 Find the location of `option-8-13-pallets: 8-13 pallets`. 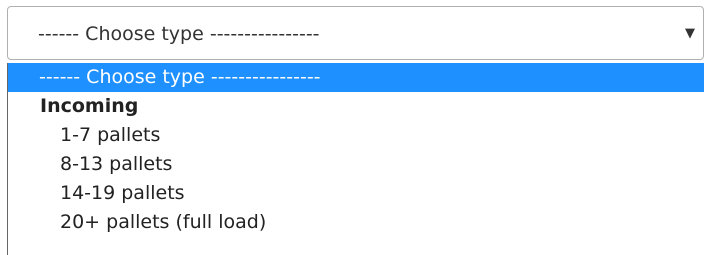

option-8-13-pallets: 8-13 pallets is located at coordinates (356, 164).